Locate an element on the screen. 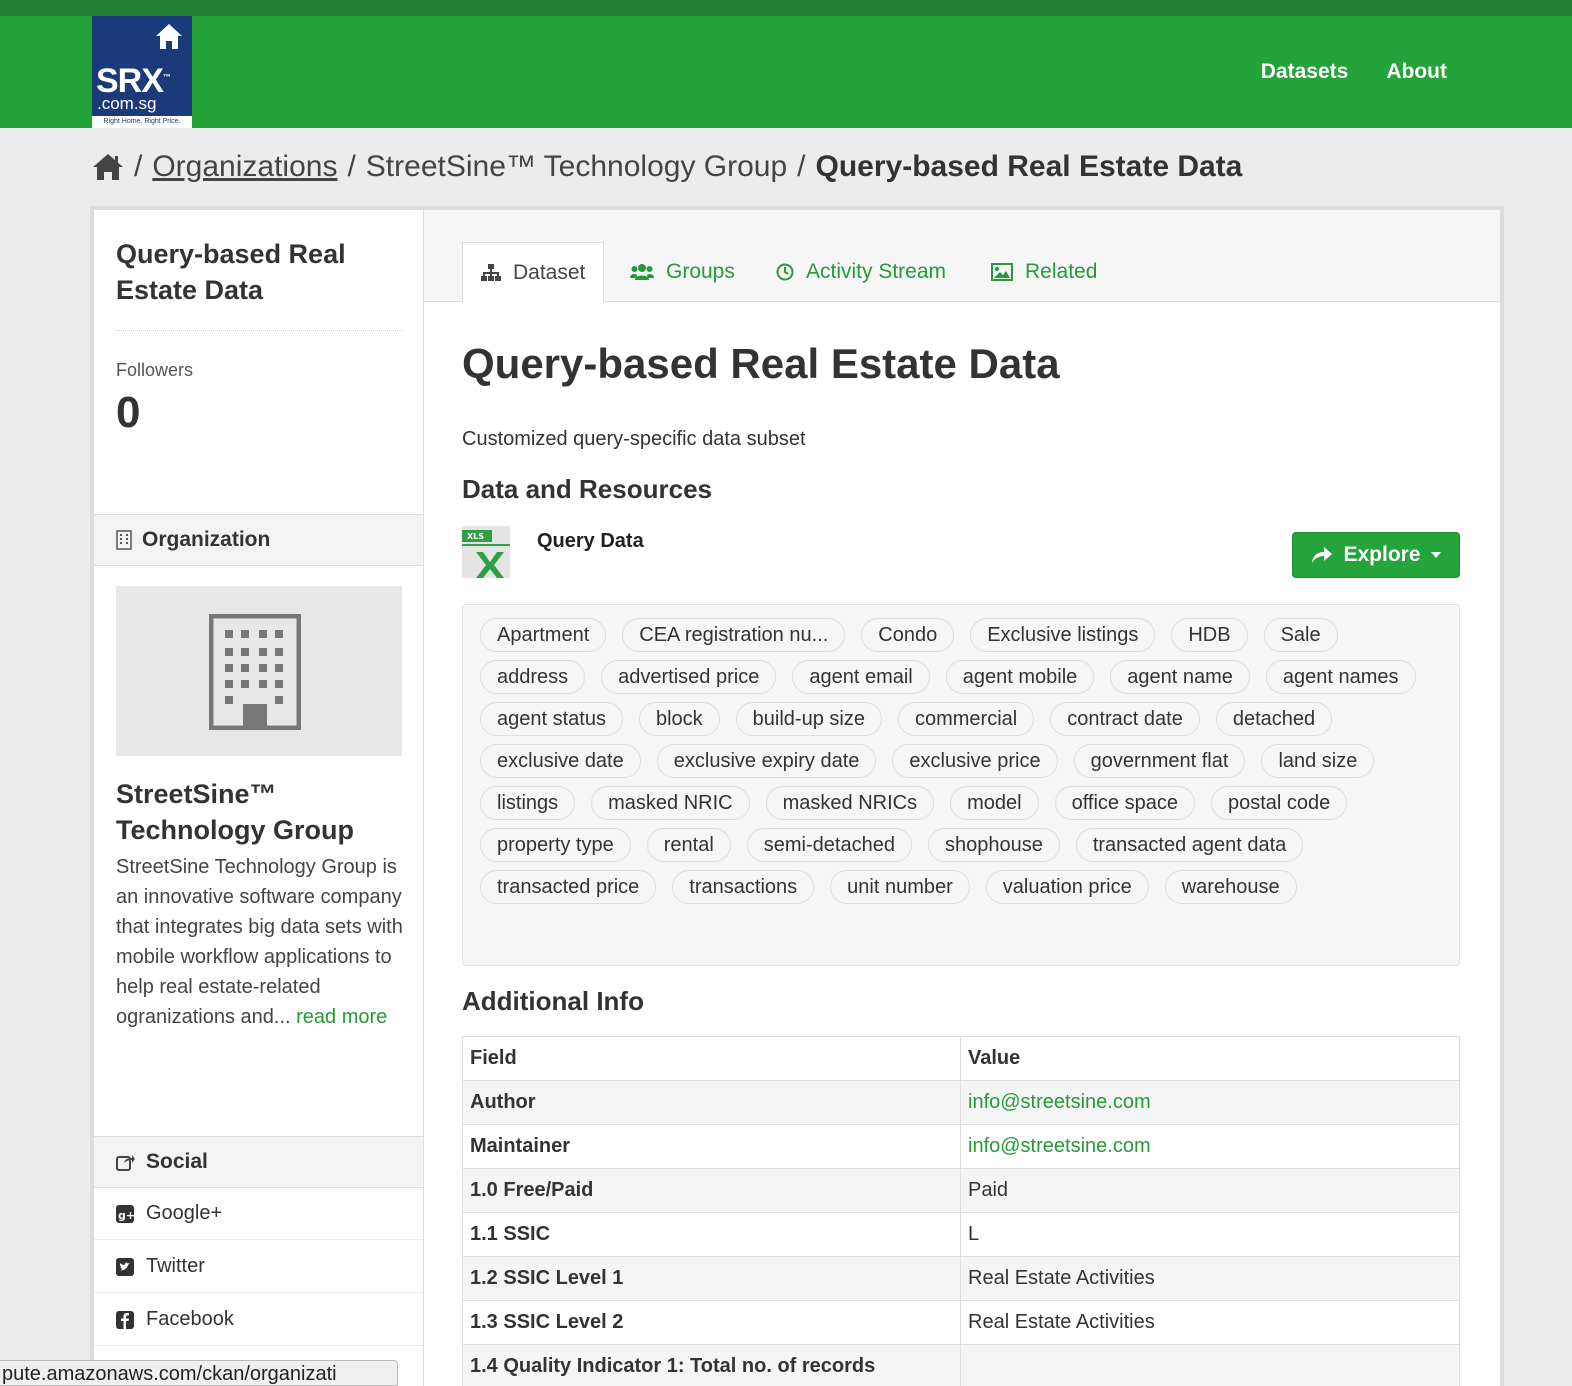  breadcrumb-organizations: Organizations is located at coordinates (244, 167).